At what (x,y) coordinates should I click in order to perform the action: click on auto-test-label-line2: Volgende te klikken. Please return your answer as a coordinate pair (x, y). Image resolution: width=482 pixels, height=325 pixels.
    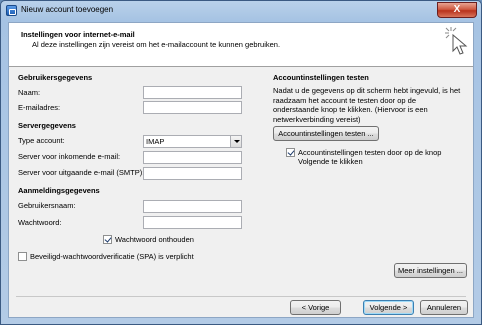
    Looking at the image, I should click on (330, 161).